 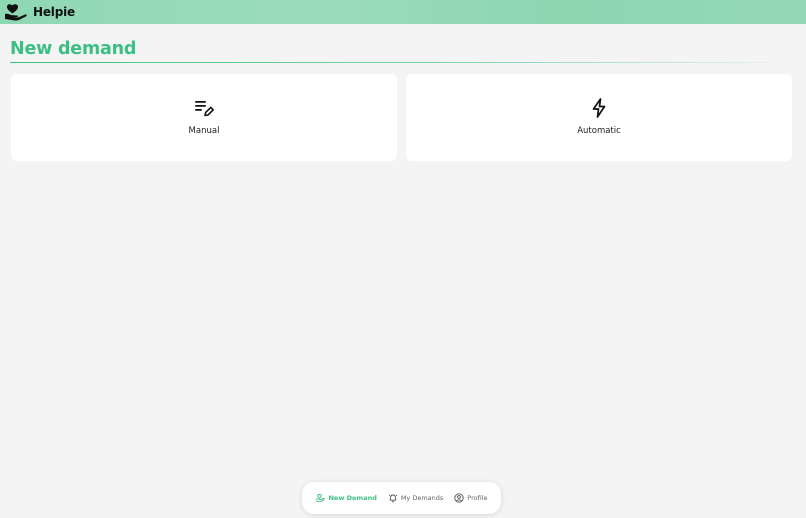 I want to click on automatic-option-card: Automatic, so click(x=599, y=117).